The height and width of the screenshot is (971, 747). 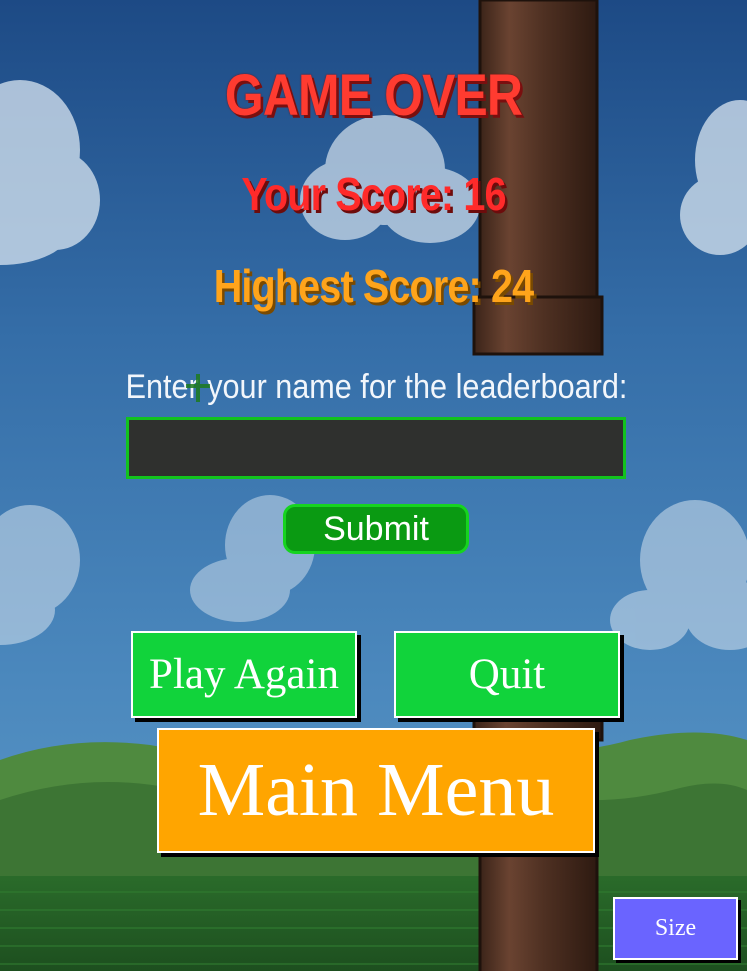 What do you see at coordinates (376, 387) in the screenshot?
I see `leaderboard-prompt: Enter your name for the leaderboard:` at bounding box center [376, 387].